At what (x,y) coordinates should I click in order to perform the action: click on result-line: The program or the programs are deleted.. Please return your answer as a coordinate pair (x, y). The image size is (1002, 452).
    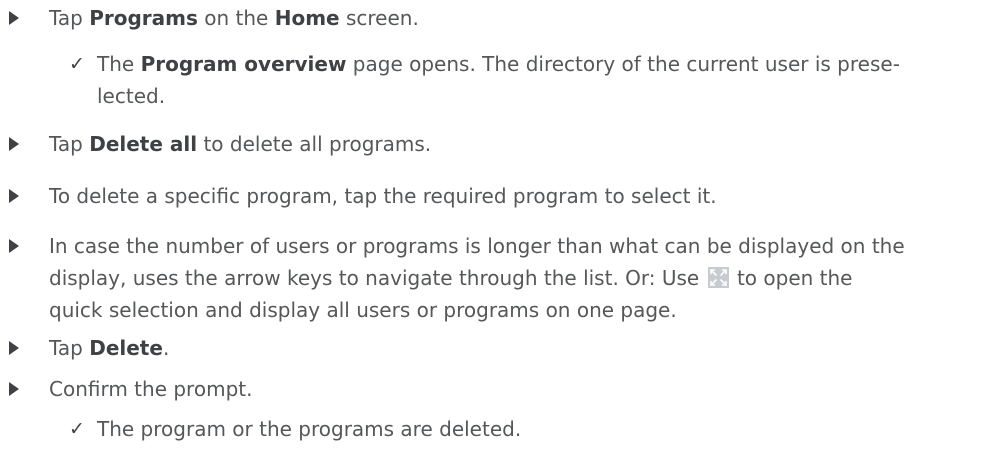
    Looking at the image, I should click on (309, 429).